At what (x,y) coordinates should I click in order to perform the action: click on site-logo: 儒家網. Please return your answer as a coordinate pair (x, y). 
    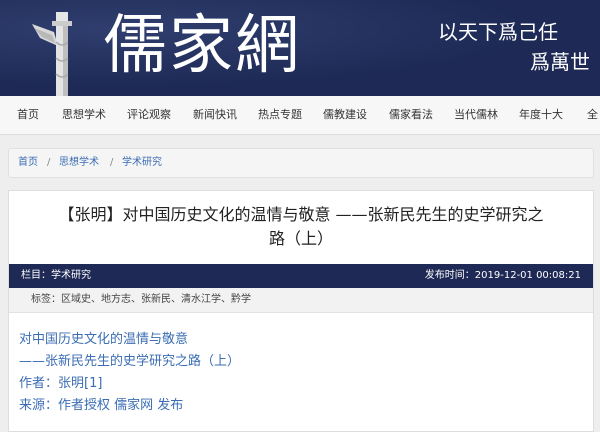
    Looking at the image, I should click on (202, 46).